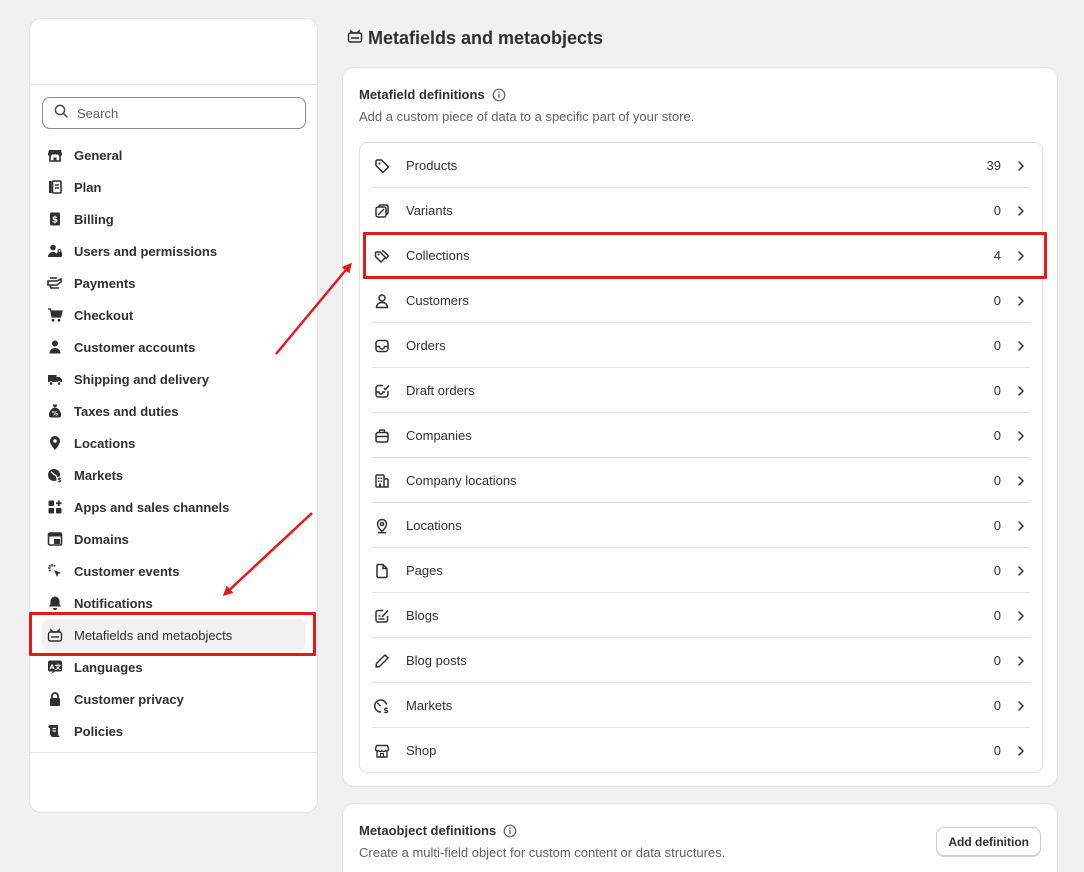 This screenshot has width=1084, height=872. I want to click on sidebar-item-users: Users and permissions, so click(174, 251).